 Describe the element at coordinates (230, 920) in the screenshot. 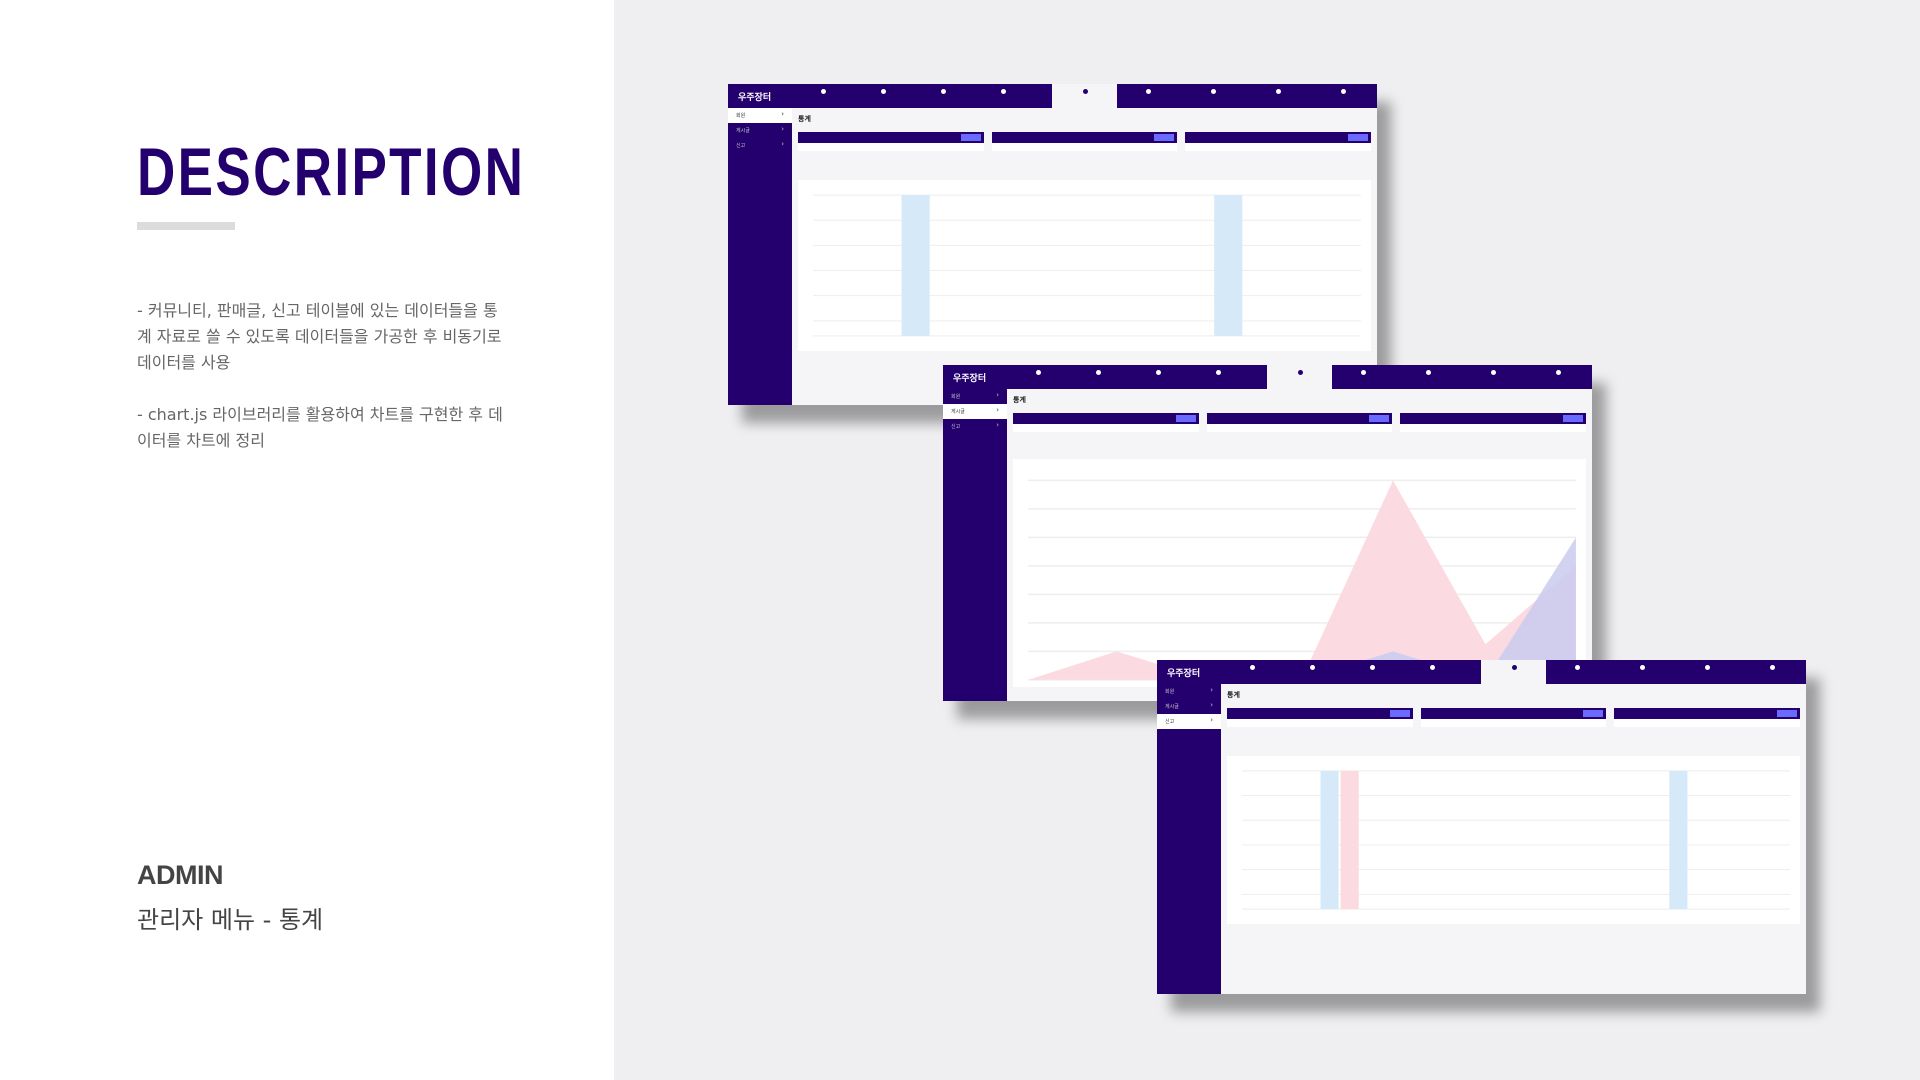

I see `section-subtitle: 관리자 메뉴 - 통계` at that location.